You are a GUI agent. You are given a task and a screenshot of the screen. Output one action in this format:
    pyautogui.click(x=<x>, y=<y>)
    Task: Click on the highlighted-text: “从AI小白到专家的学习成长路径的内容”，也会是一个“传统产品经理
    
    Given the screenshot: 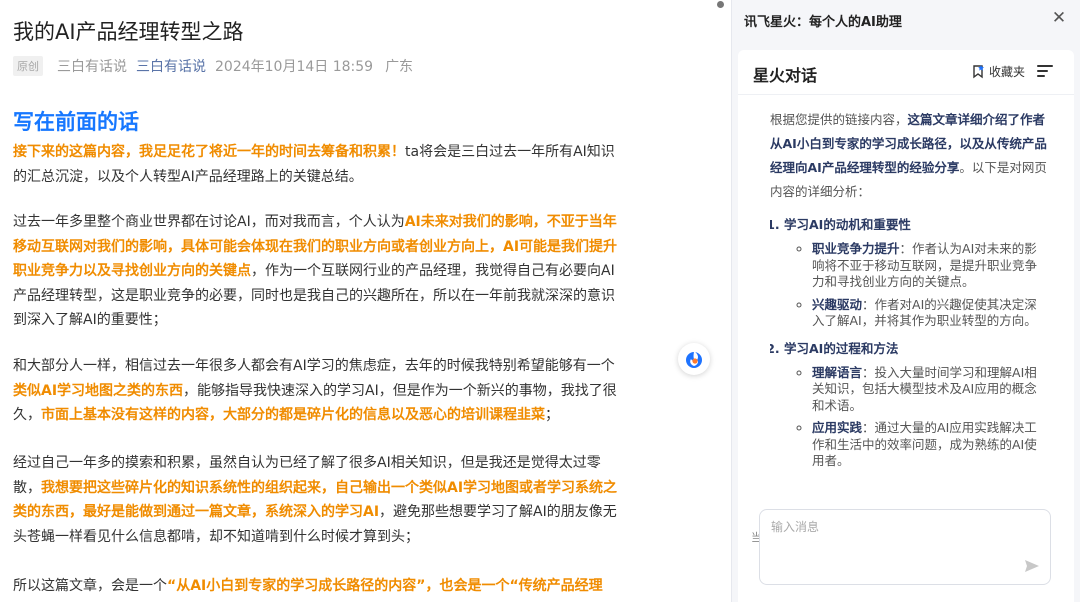 What is the action you would take?
    pyautogui.click(x=385, y=586)
    